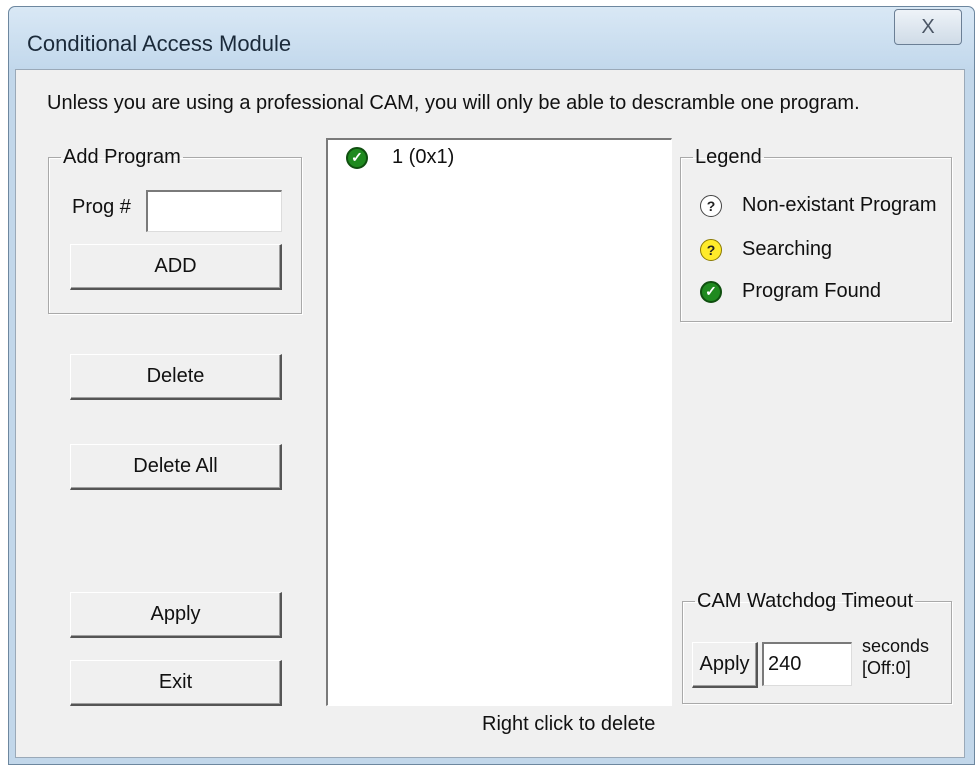  What do you see at coordinates (569, 724) in the screenshot?
I see `right-click-hint: Right click to delete` at bounding box center [569, 724].